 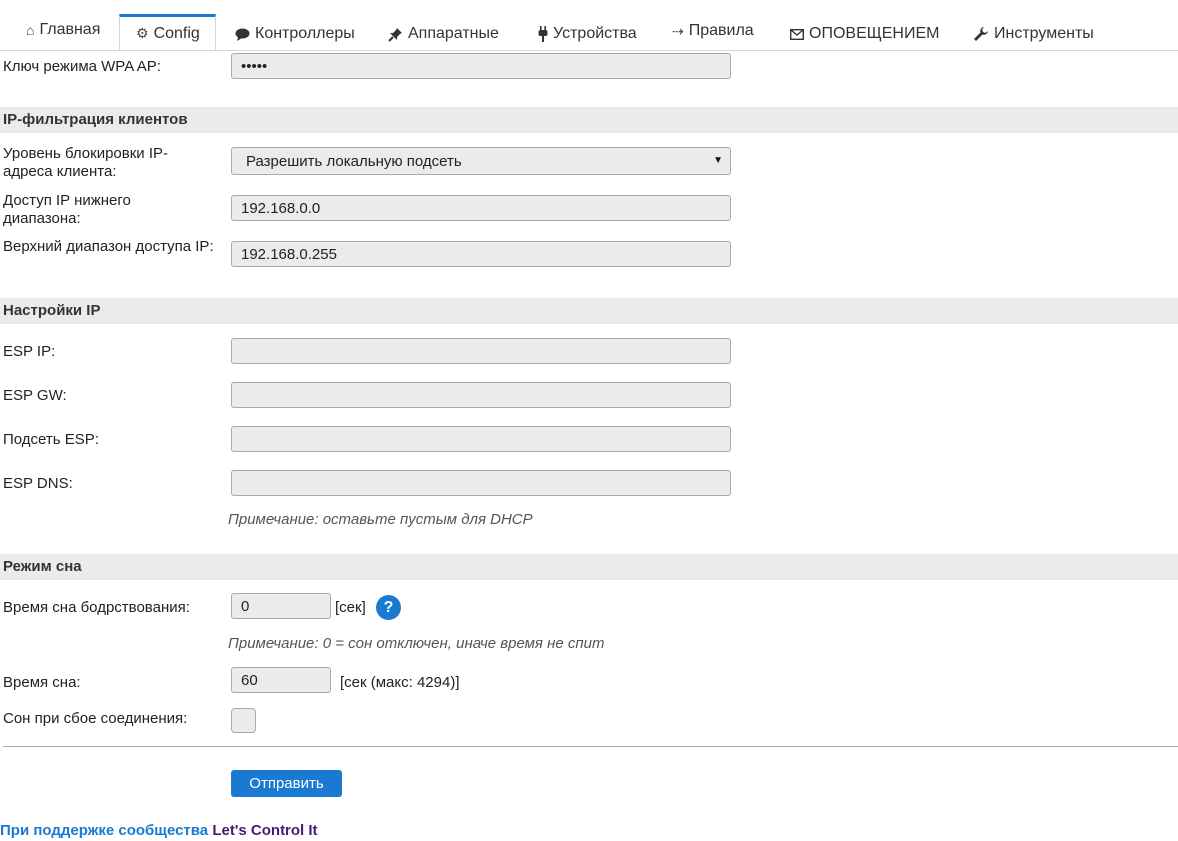 I want to click on section-ip-settings: Настройки IP, so click(x=589, y=311).